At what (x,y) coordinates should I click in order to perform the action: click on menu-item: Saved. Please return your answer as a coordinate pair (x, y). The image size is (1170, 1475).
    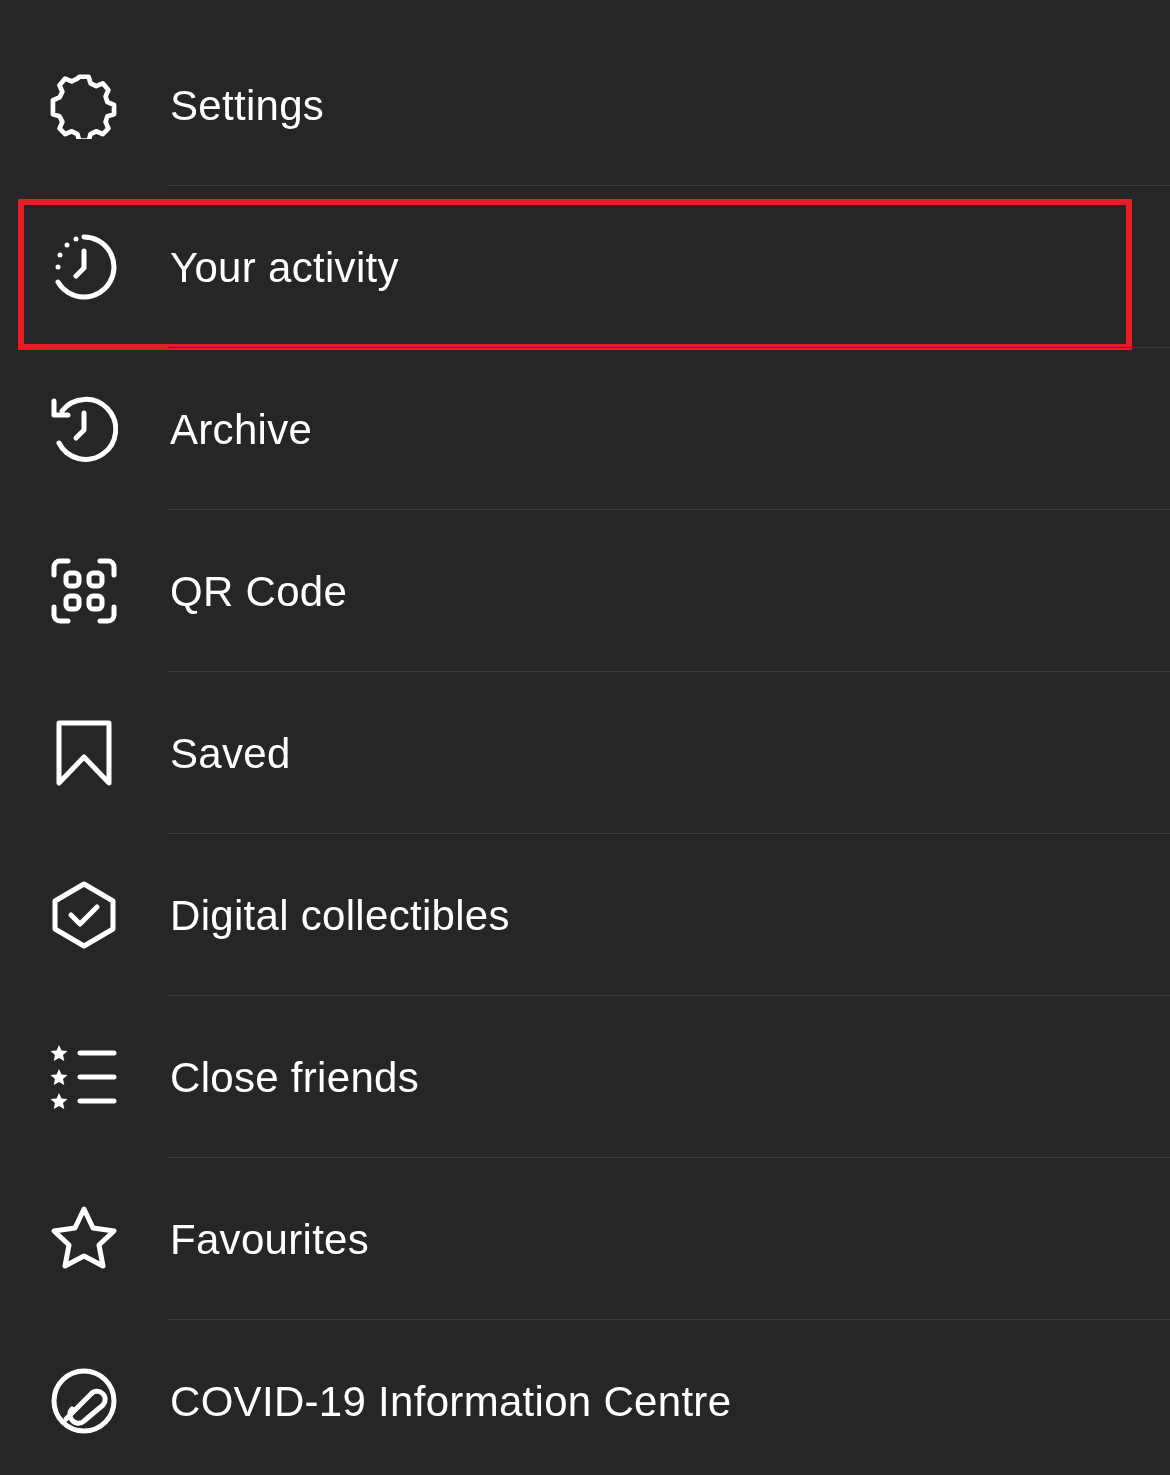
    Looking at the image, I should click on (230, 753).